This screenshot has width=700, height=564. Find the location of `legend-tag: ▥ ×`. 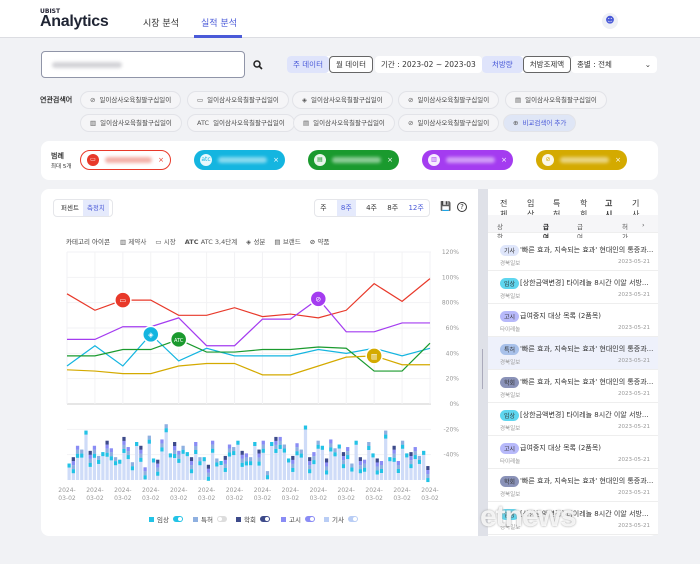

legend-tag: ▥ × is located at coordinates (467, 160).